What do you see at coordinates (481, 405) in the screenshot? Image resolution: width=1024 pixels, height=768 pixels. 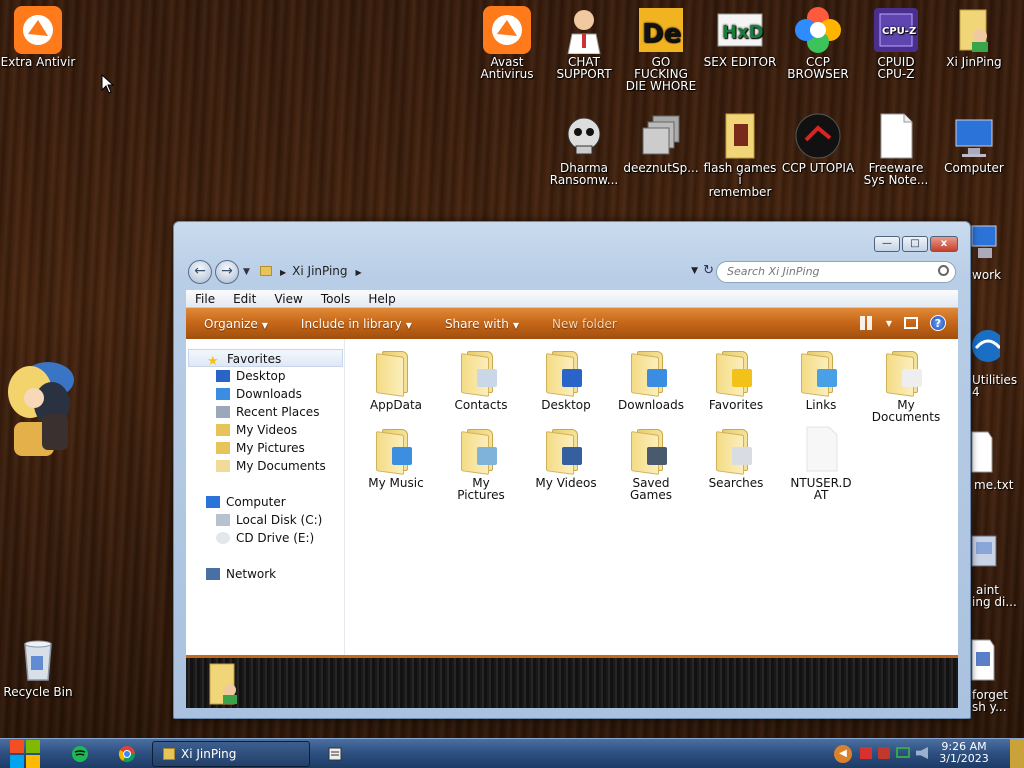 I see `file-item-label: Contacts` at bounding box center [481, 405].